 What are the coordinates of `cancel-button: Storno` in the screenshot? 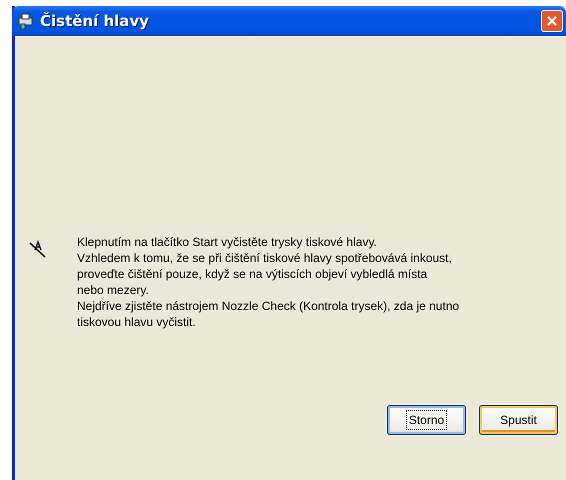 It's located at (426, 420).